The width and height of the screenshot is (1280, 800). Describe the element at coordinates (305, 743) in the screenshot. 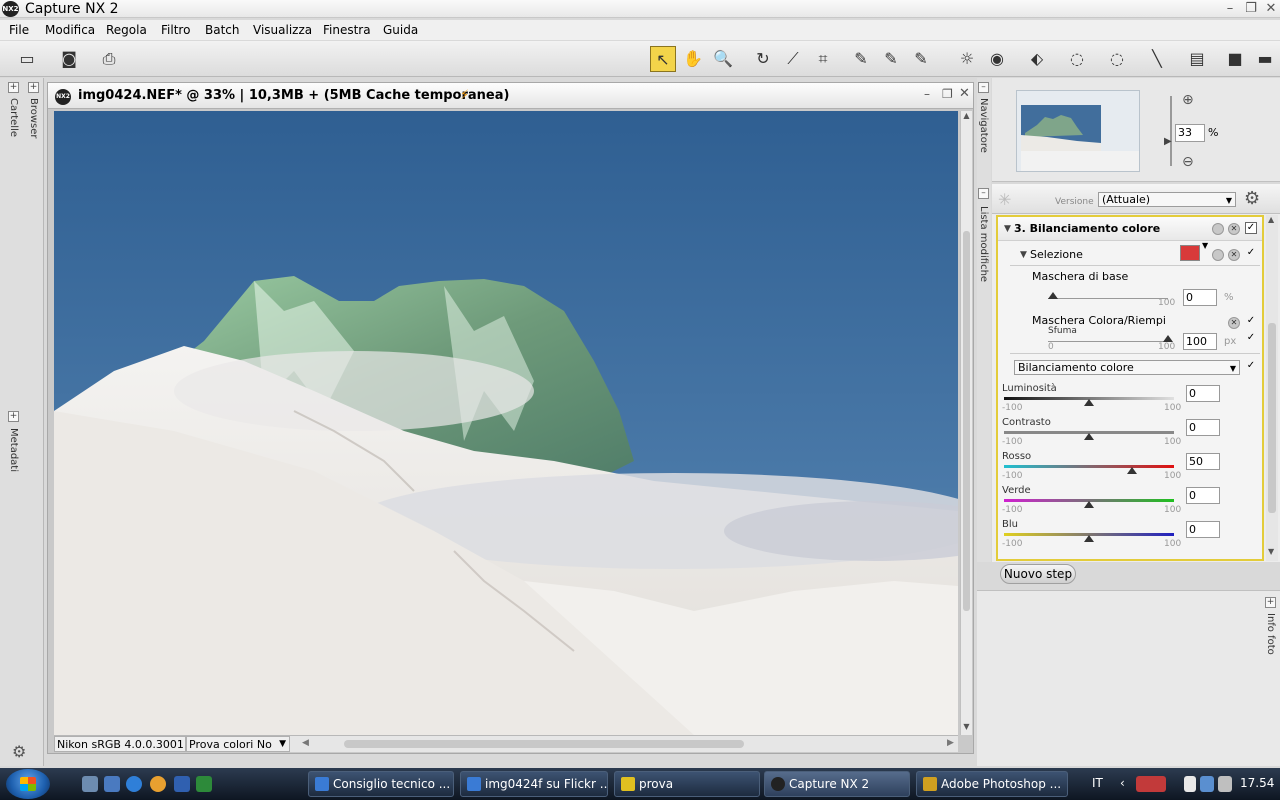

I see `scroll-left-icon: ◀` at that location.